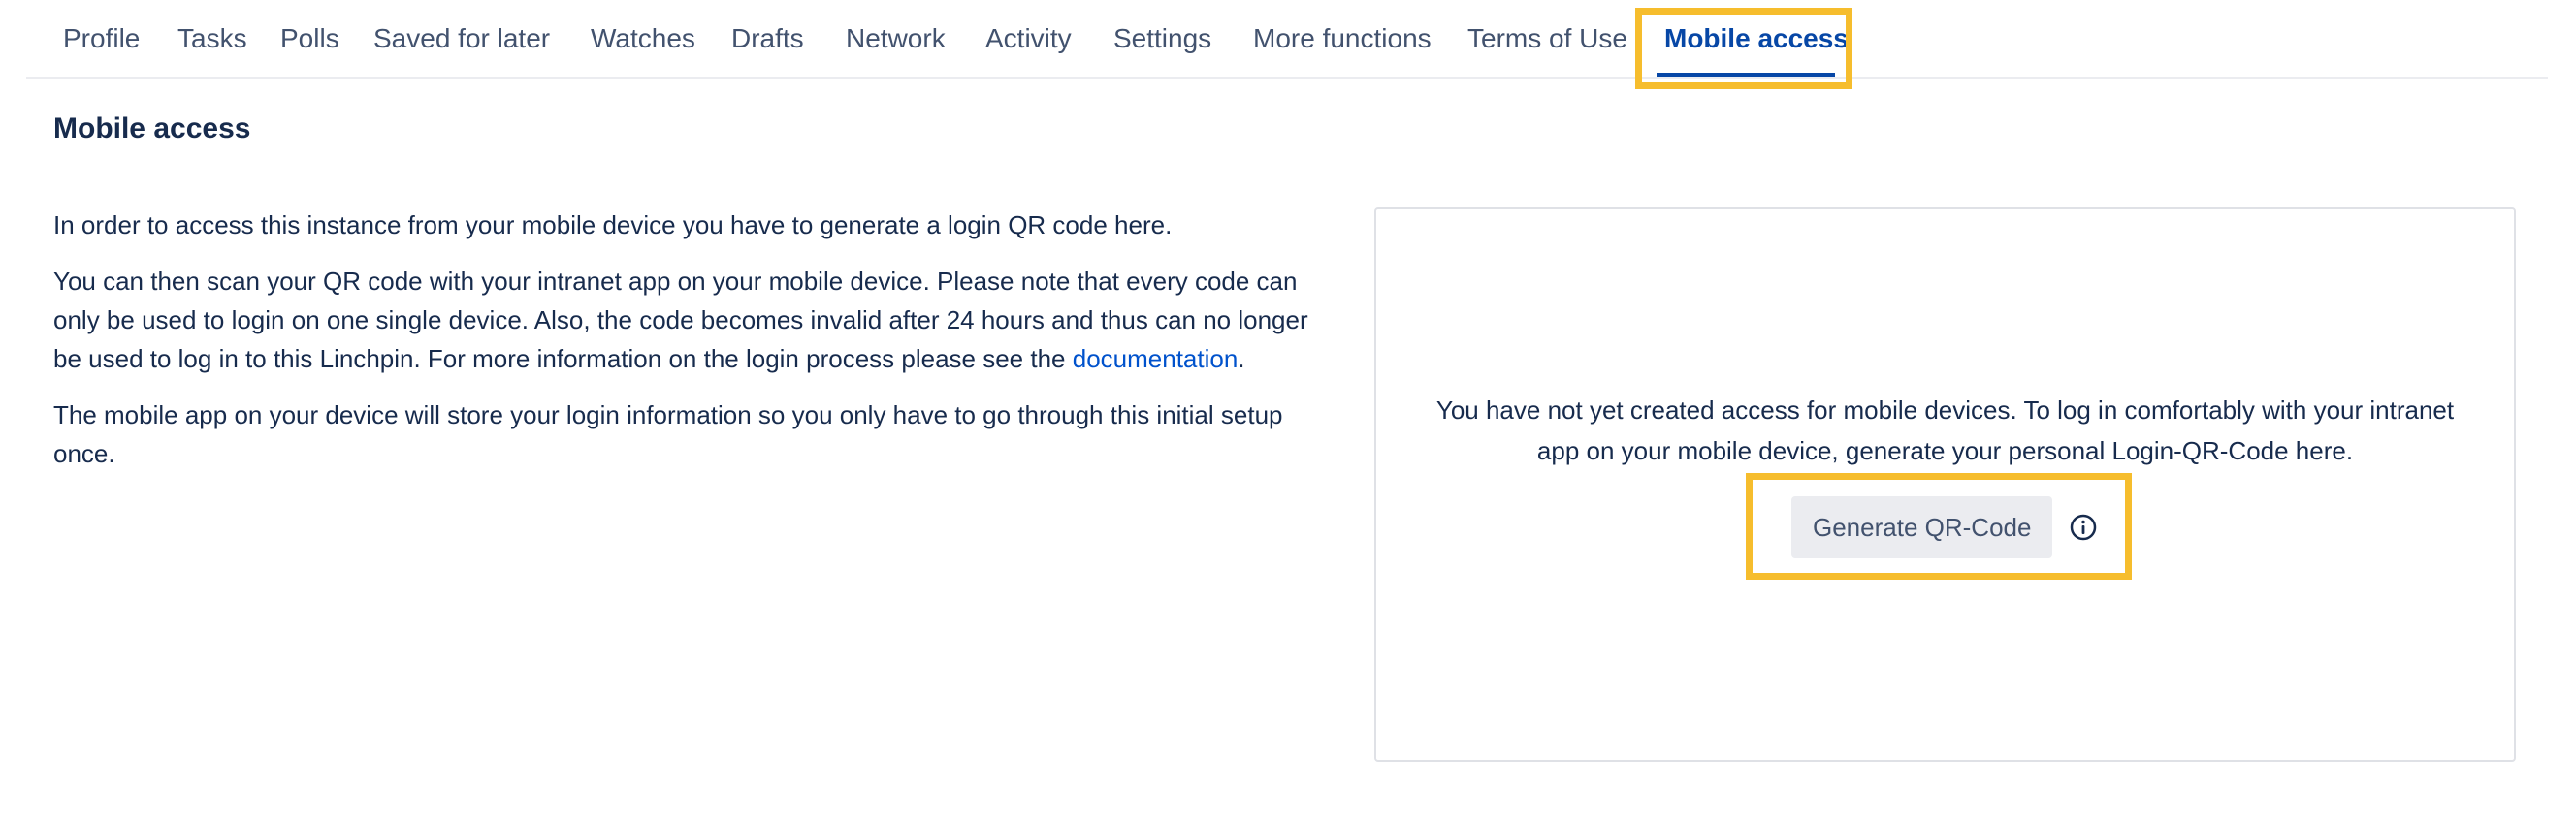 The image size is (2576, 822). I want to click on tab-network: Network, so click(896, 38).